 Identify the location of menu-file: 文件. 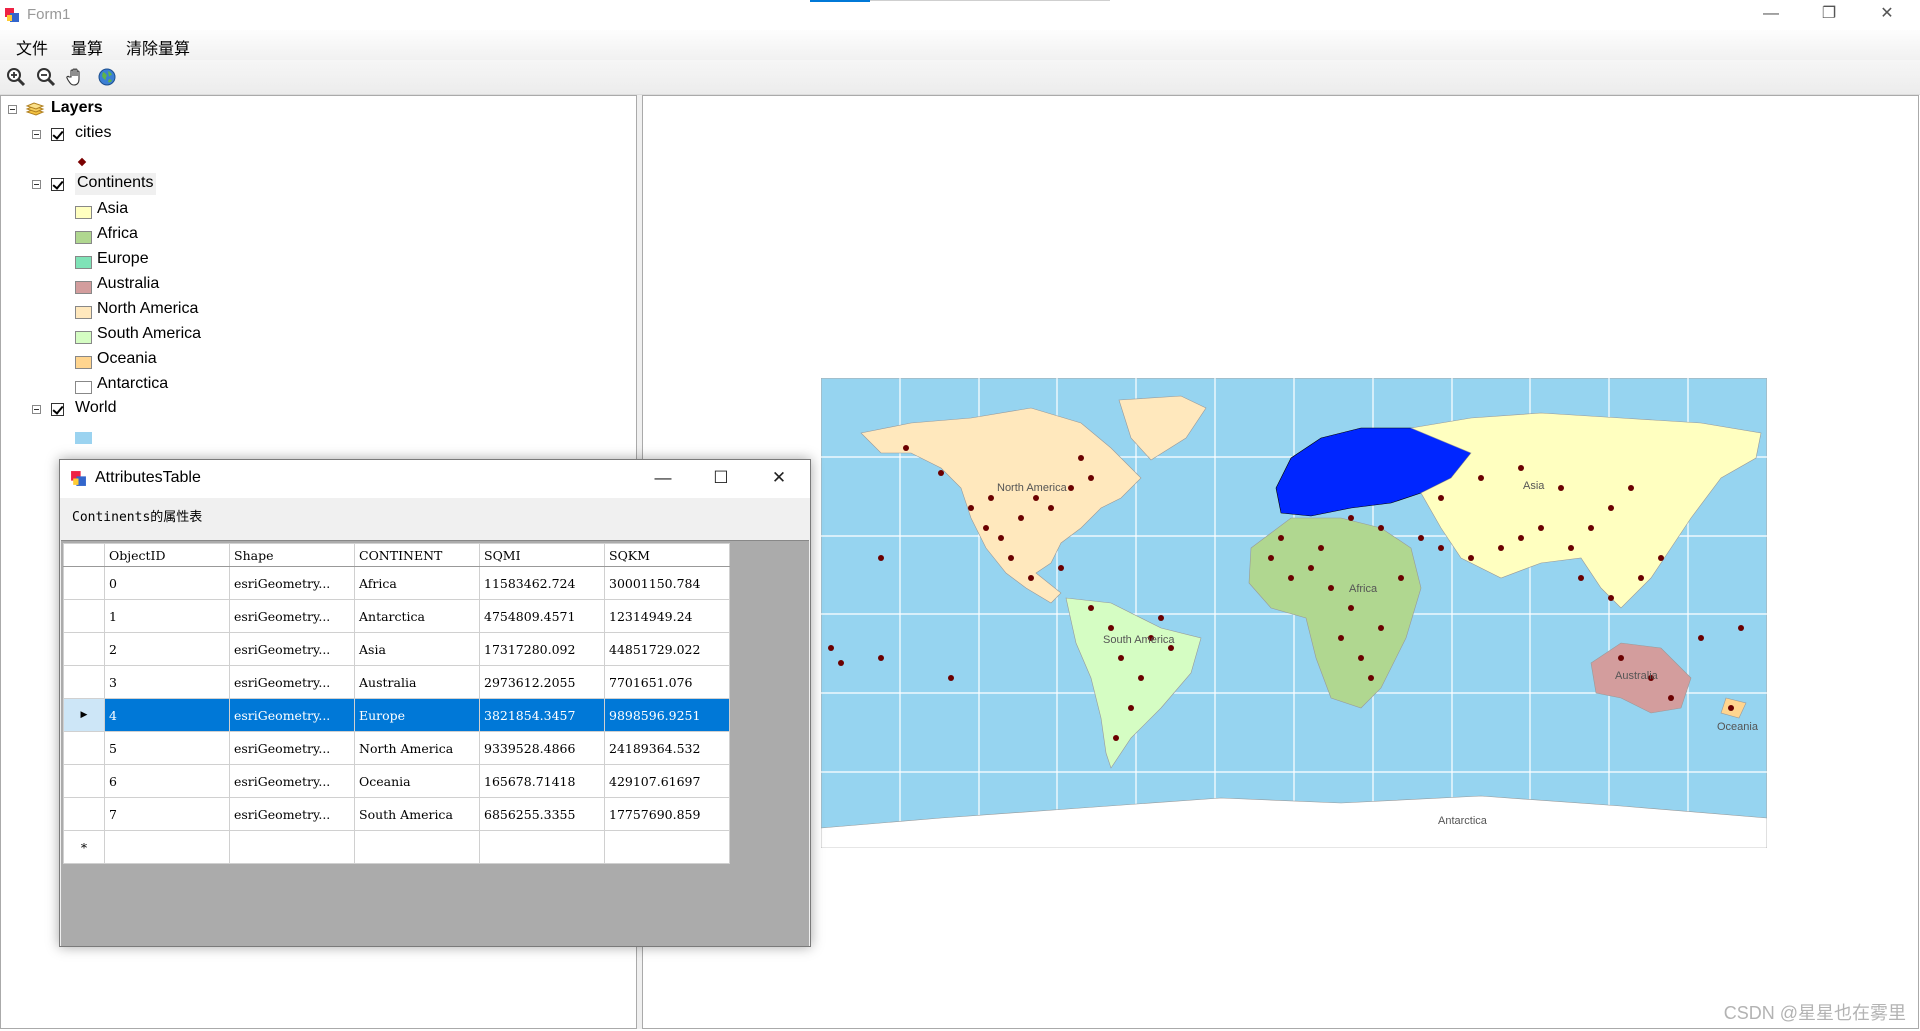
(32, 47).